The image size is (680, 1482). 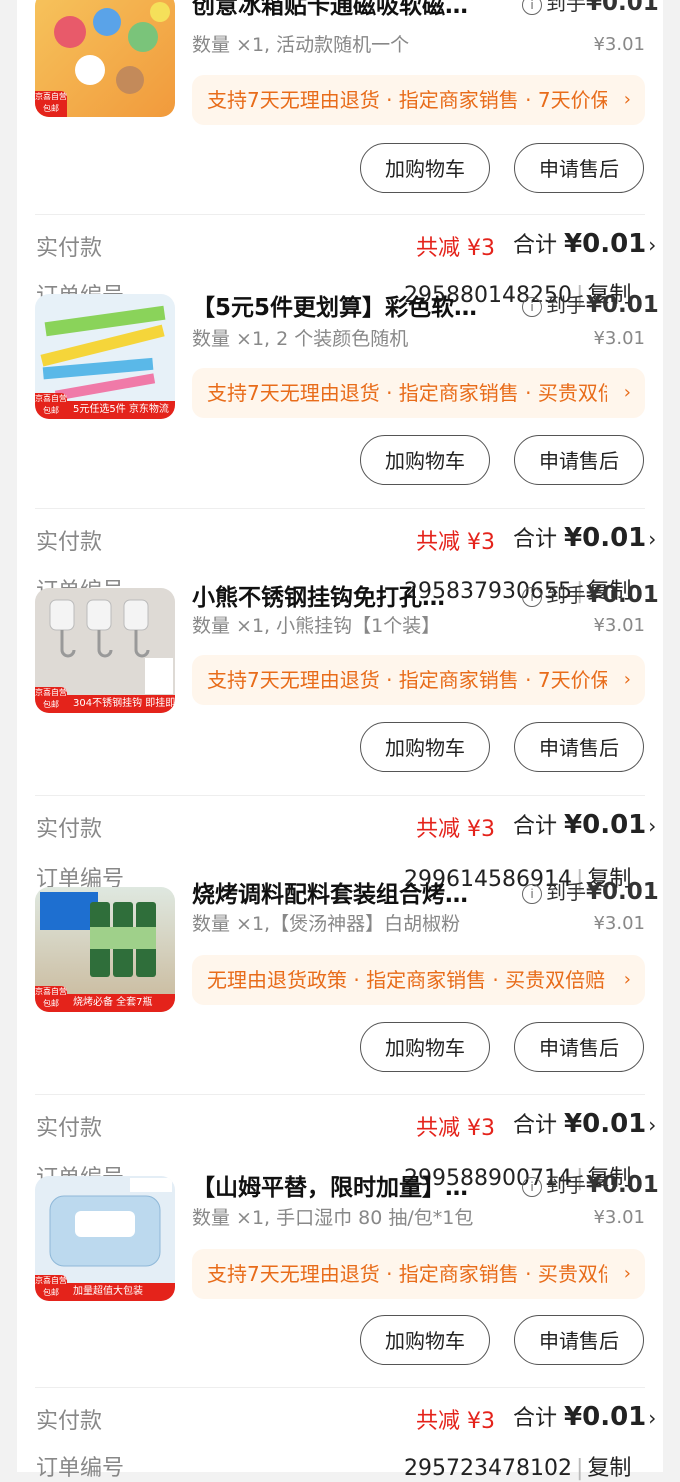 I want to click on promo-strip: 304不锈钢挂钩 即挂即取, so click(x=121, y=704).